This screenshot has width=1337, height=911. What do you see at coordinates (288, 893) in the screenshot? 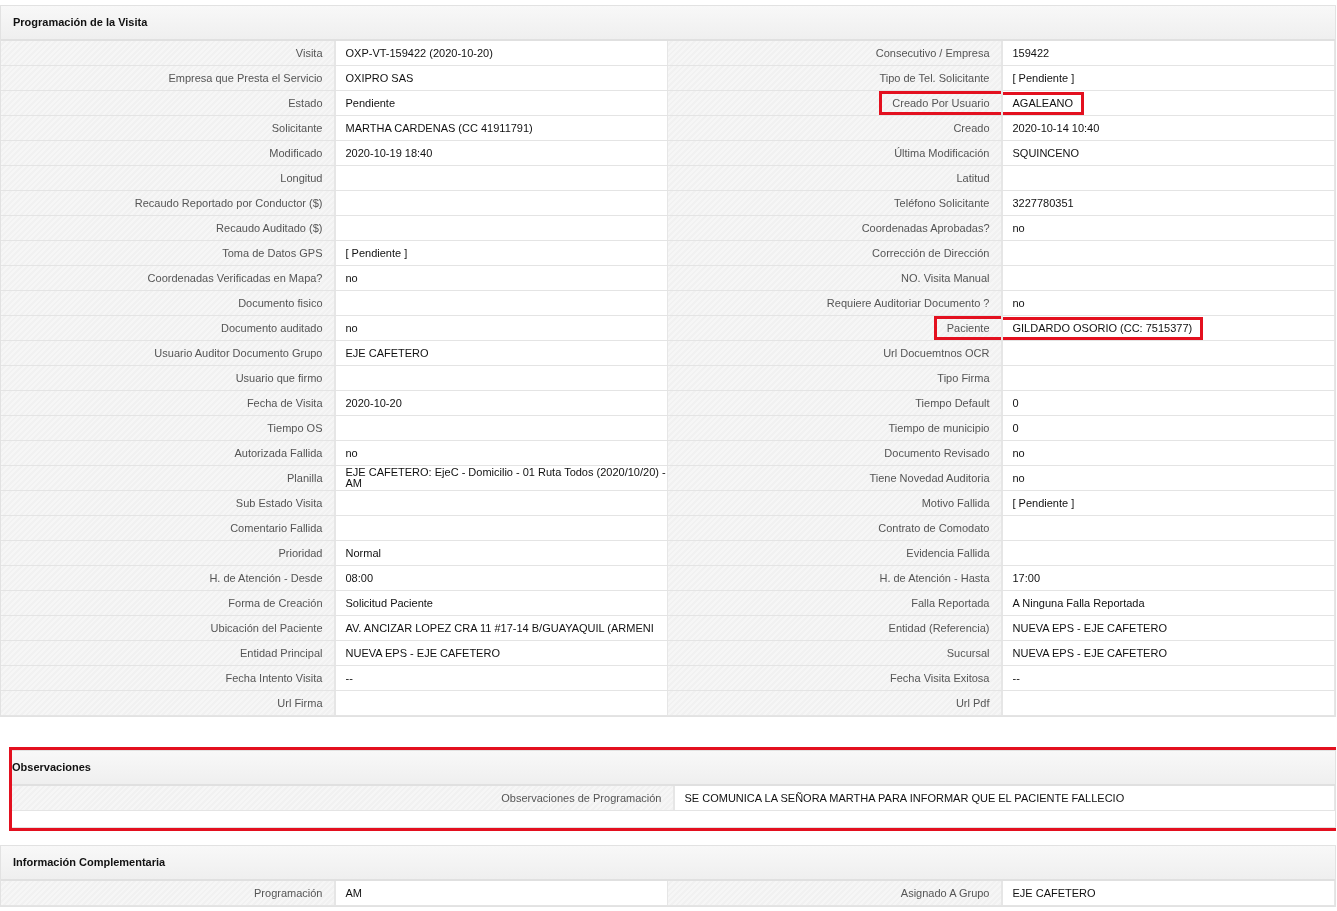
I see `field-label: Programación` at bounding box center [288, 893].